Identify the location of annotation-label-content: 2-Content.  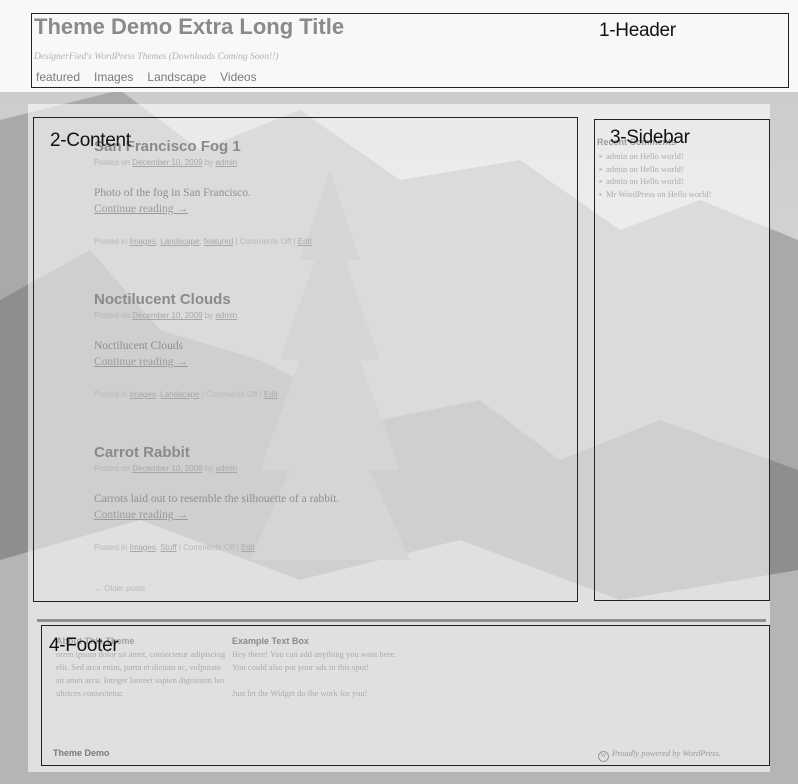
(90, 140).